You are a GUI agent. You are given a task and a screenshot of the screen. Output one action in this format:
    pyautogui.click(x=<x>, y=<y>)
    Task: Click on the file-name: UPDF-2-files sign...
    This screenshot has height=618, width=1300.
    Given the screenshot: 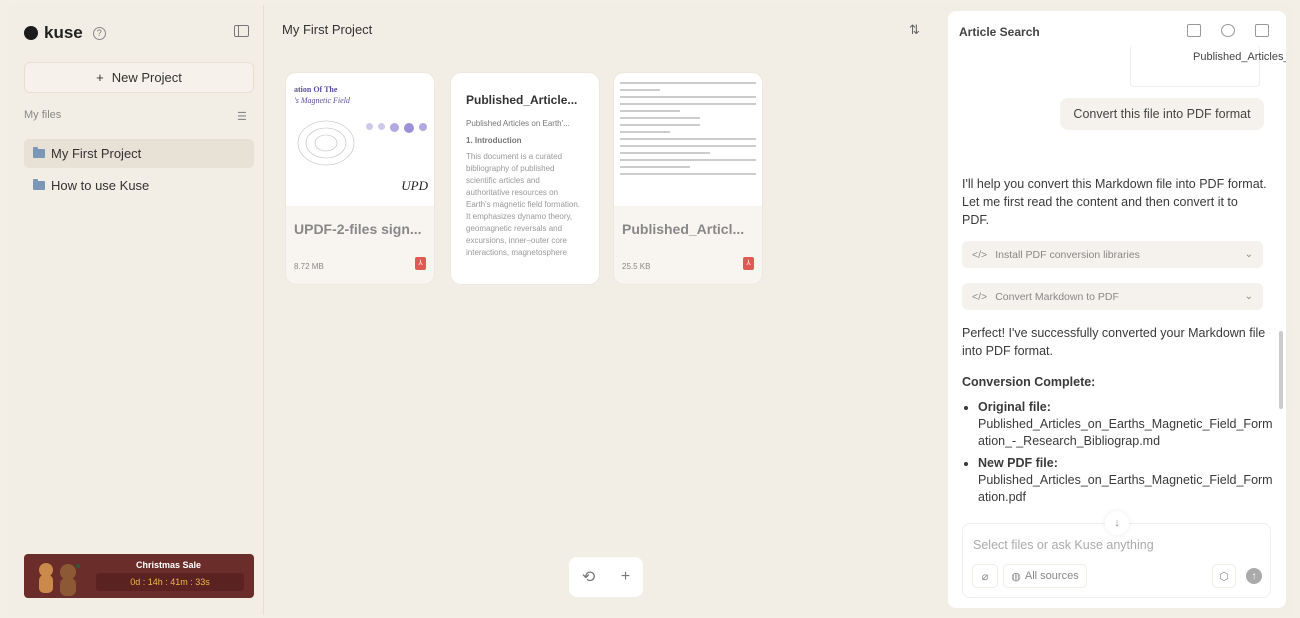 What is the action you would take?
    pyautogui.click(x=358, y=229)
    